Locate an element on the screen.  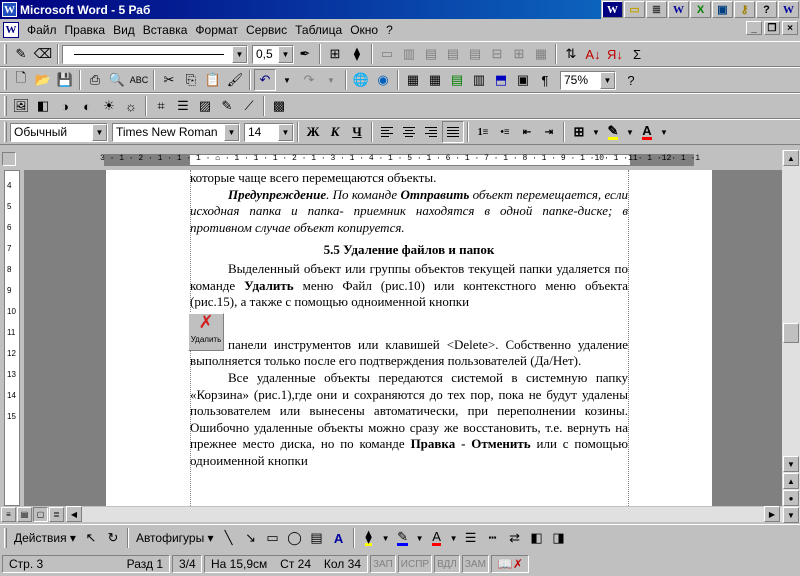
autoshapes-menu: Автофигуры ▾ is located at coordinates (175, 538).